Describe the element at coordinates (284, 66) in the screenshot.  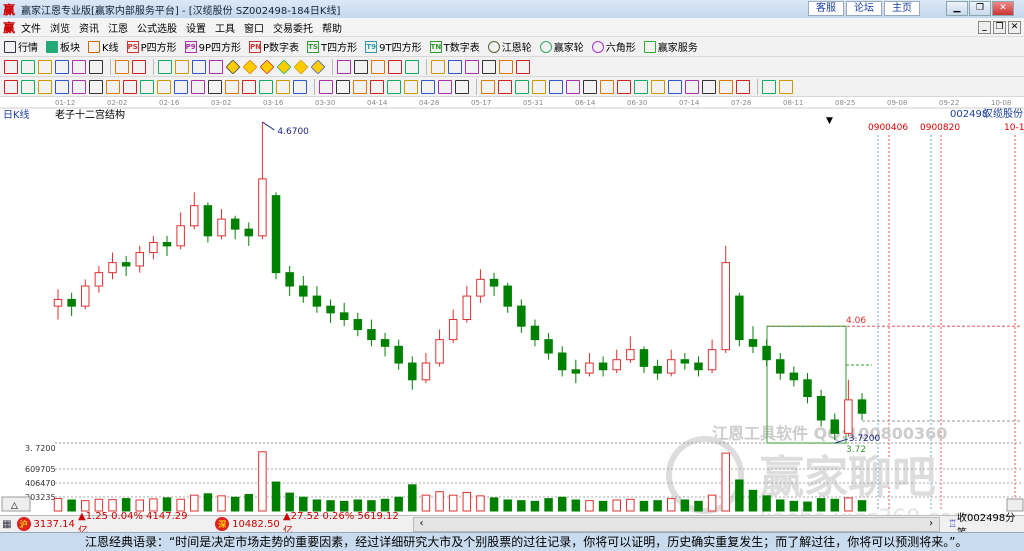
I see `diamond4-icon` at that location.